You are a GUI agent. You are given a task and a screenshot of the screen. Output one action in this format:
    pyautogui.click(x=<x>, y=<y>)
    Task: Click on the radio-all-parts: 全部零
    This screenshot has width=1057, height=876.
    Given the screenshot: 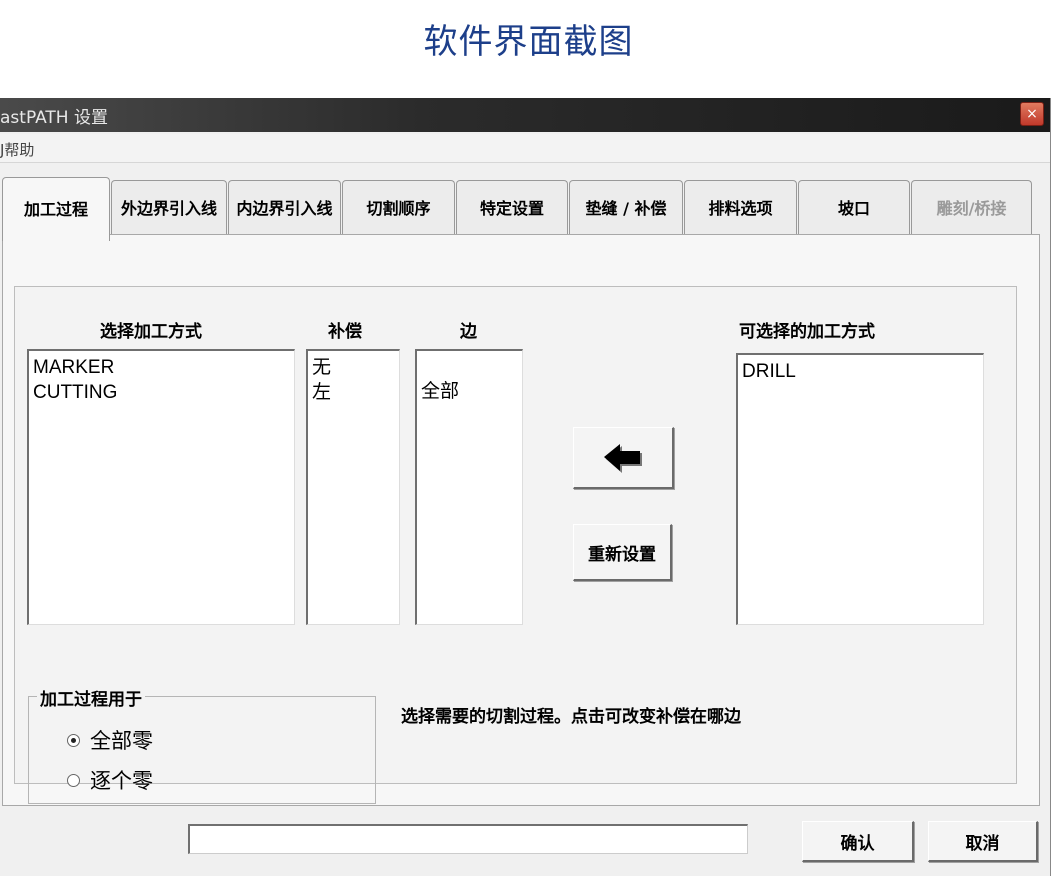 What is the action you would take?
    pyautogui.click(x=110, y=740)
    